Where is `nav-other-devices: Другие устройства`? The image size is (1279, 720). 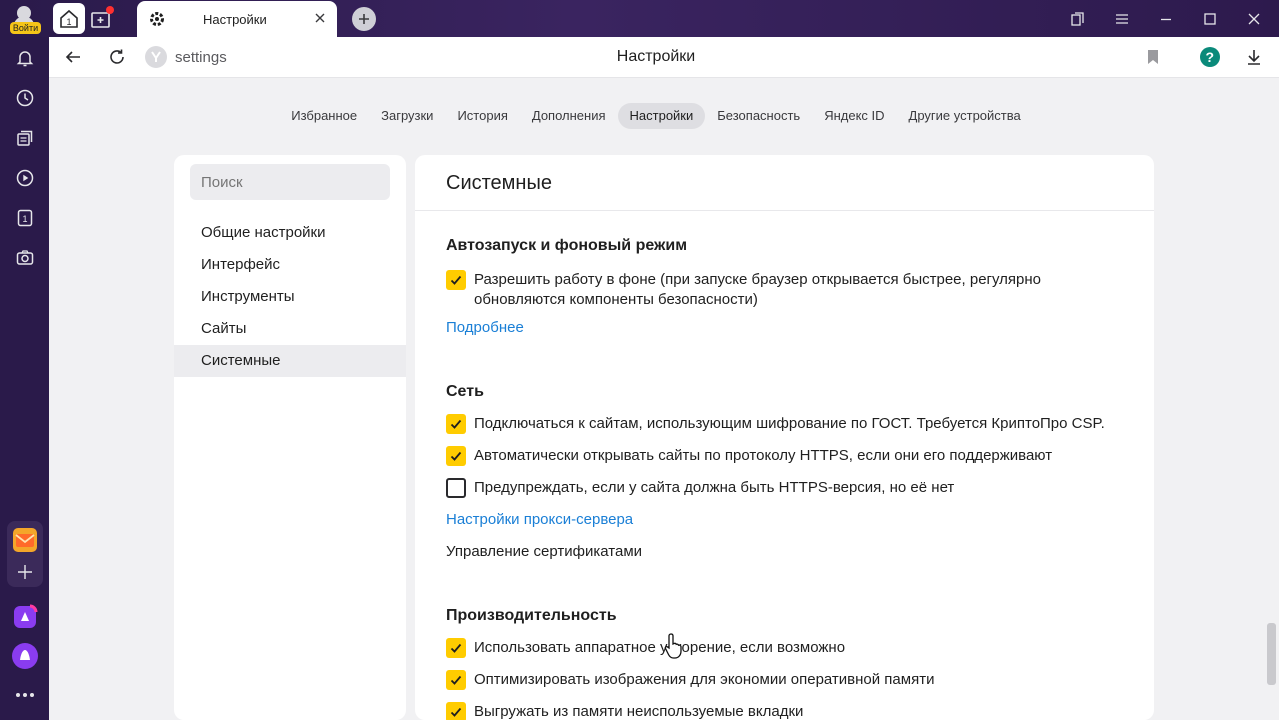
nav-other-devices: Другие устройства is located at coordinates (965, 116).